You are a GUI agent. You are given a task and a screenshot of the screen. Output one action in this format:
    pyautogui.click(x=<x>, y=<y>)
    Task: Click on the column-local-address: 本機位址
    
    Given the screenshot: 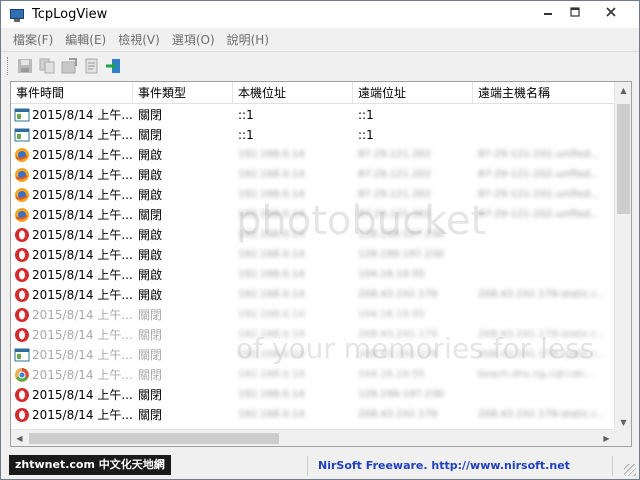 What is the action you would take?
    pyautogui.click(x=293, y=93)
    